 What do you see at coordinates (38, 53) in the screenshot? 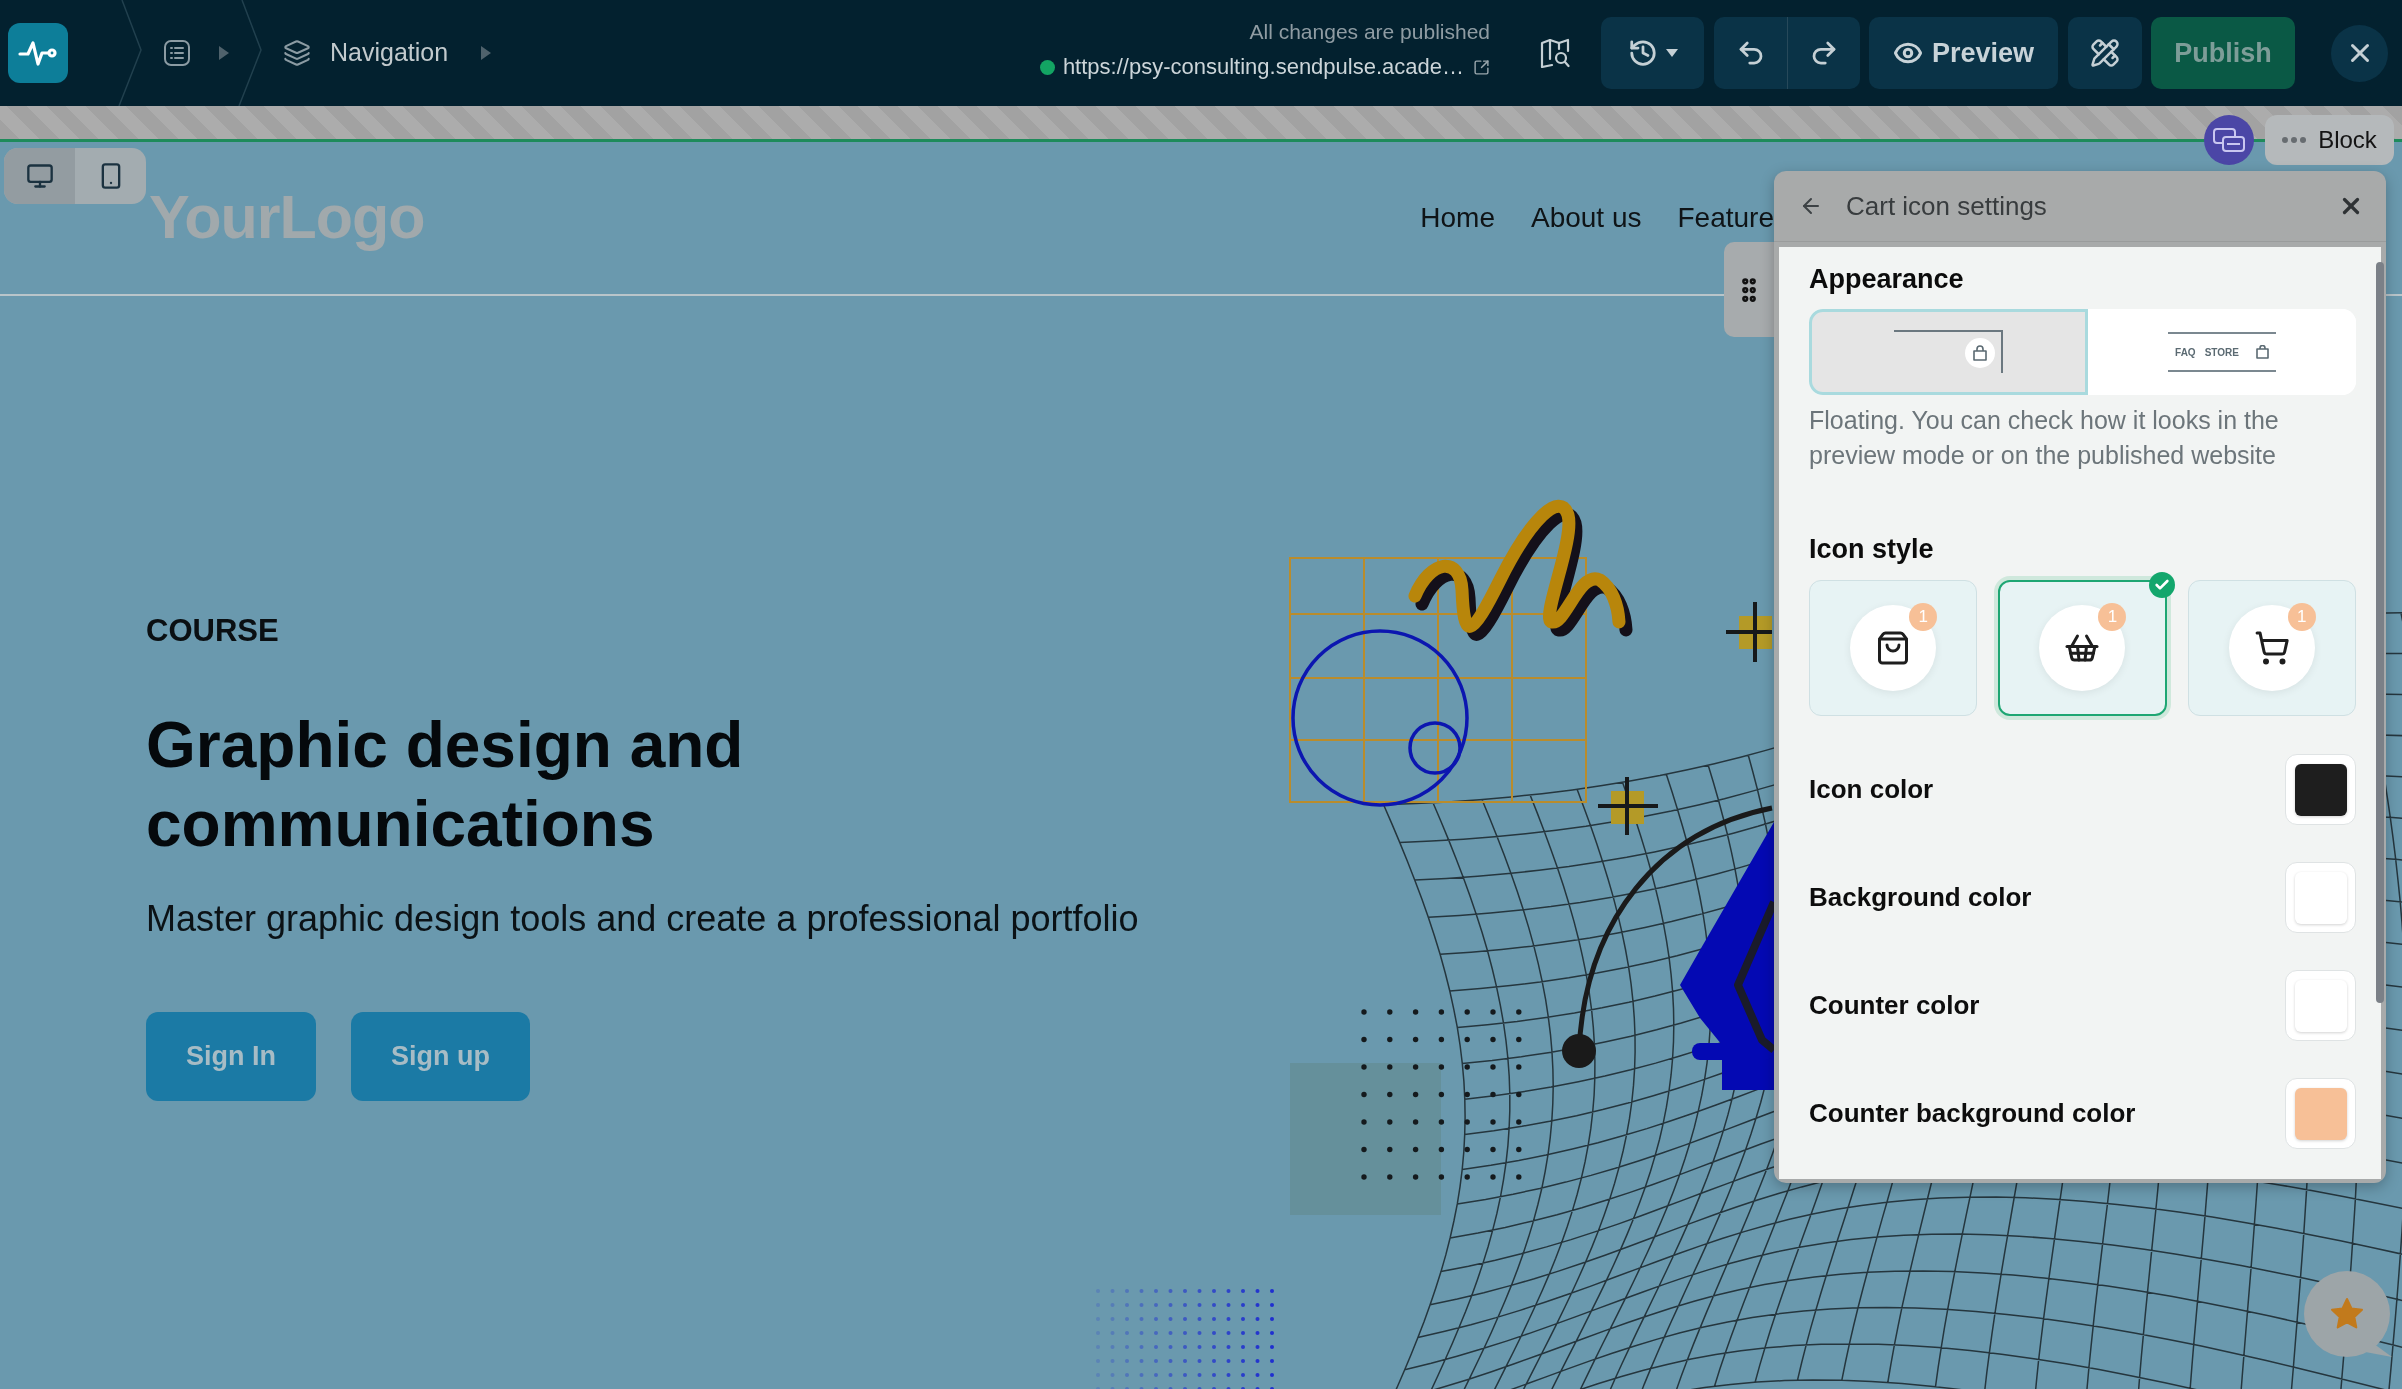
I see `pulse-logo-icon` at bounding box center [38, 53].